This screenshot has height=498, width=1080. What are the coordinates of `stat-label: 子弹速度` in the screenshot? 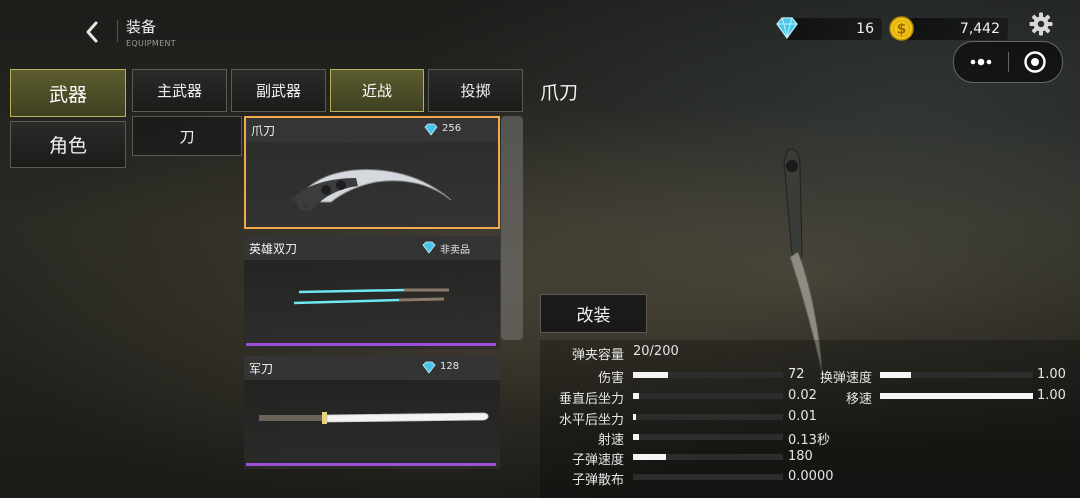 It's located at (597, 460).